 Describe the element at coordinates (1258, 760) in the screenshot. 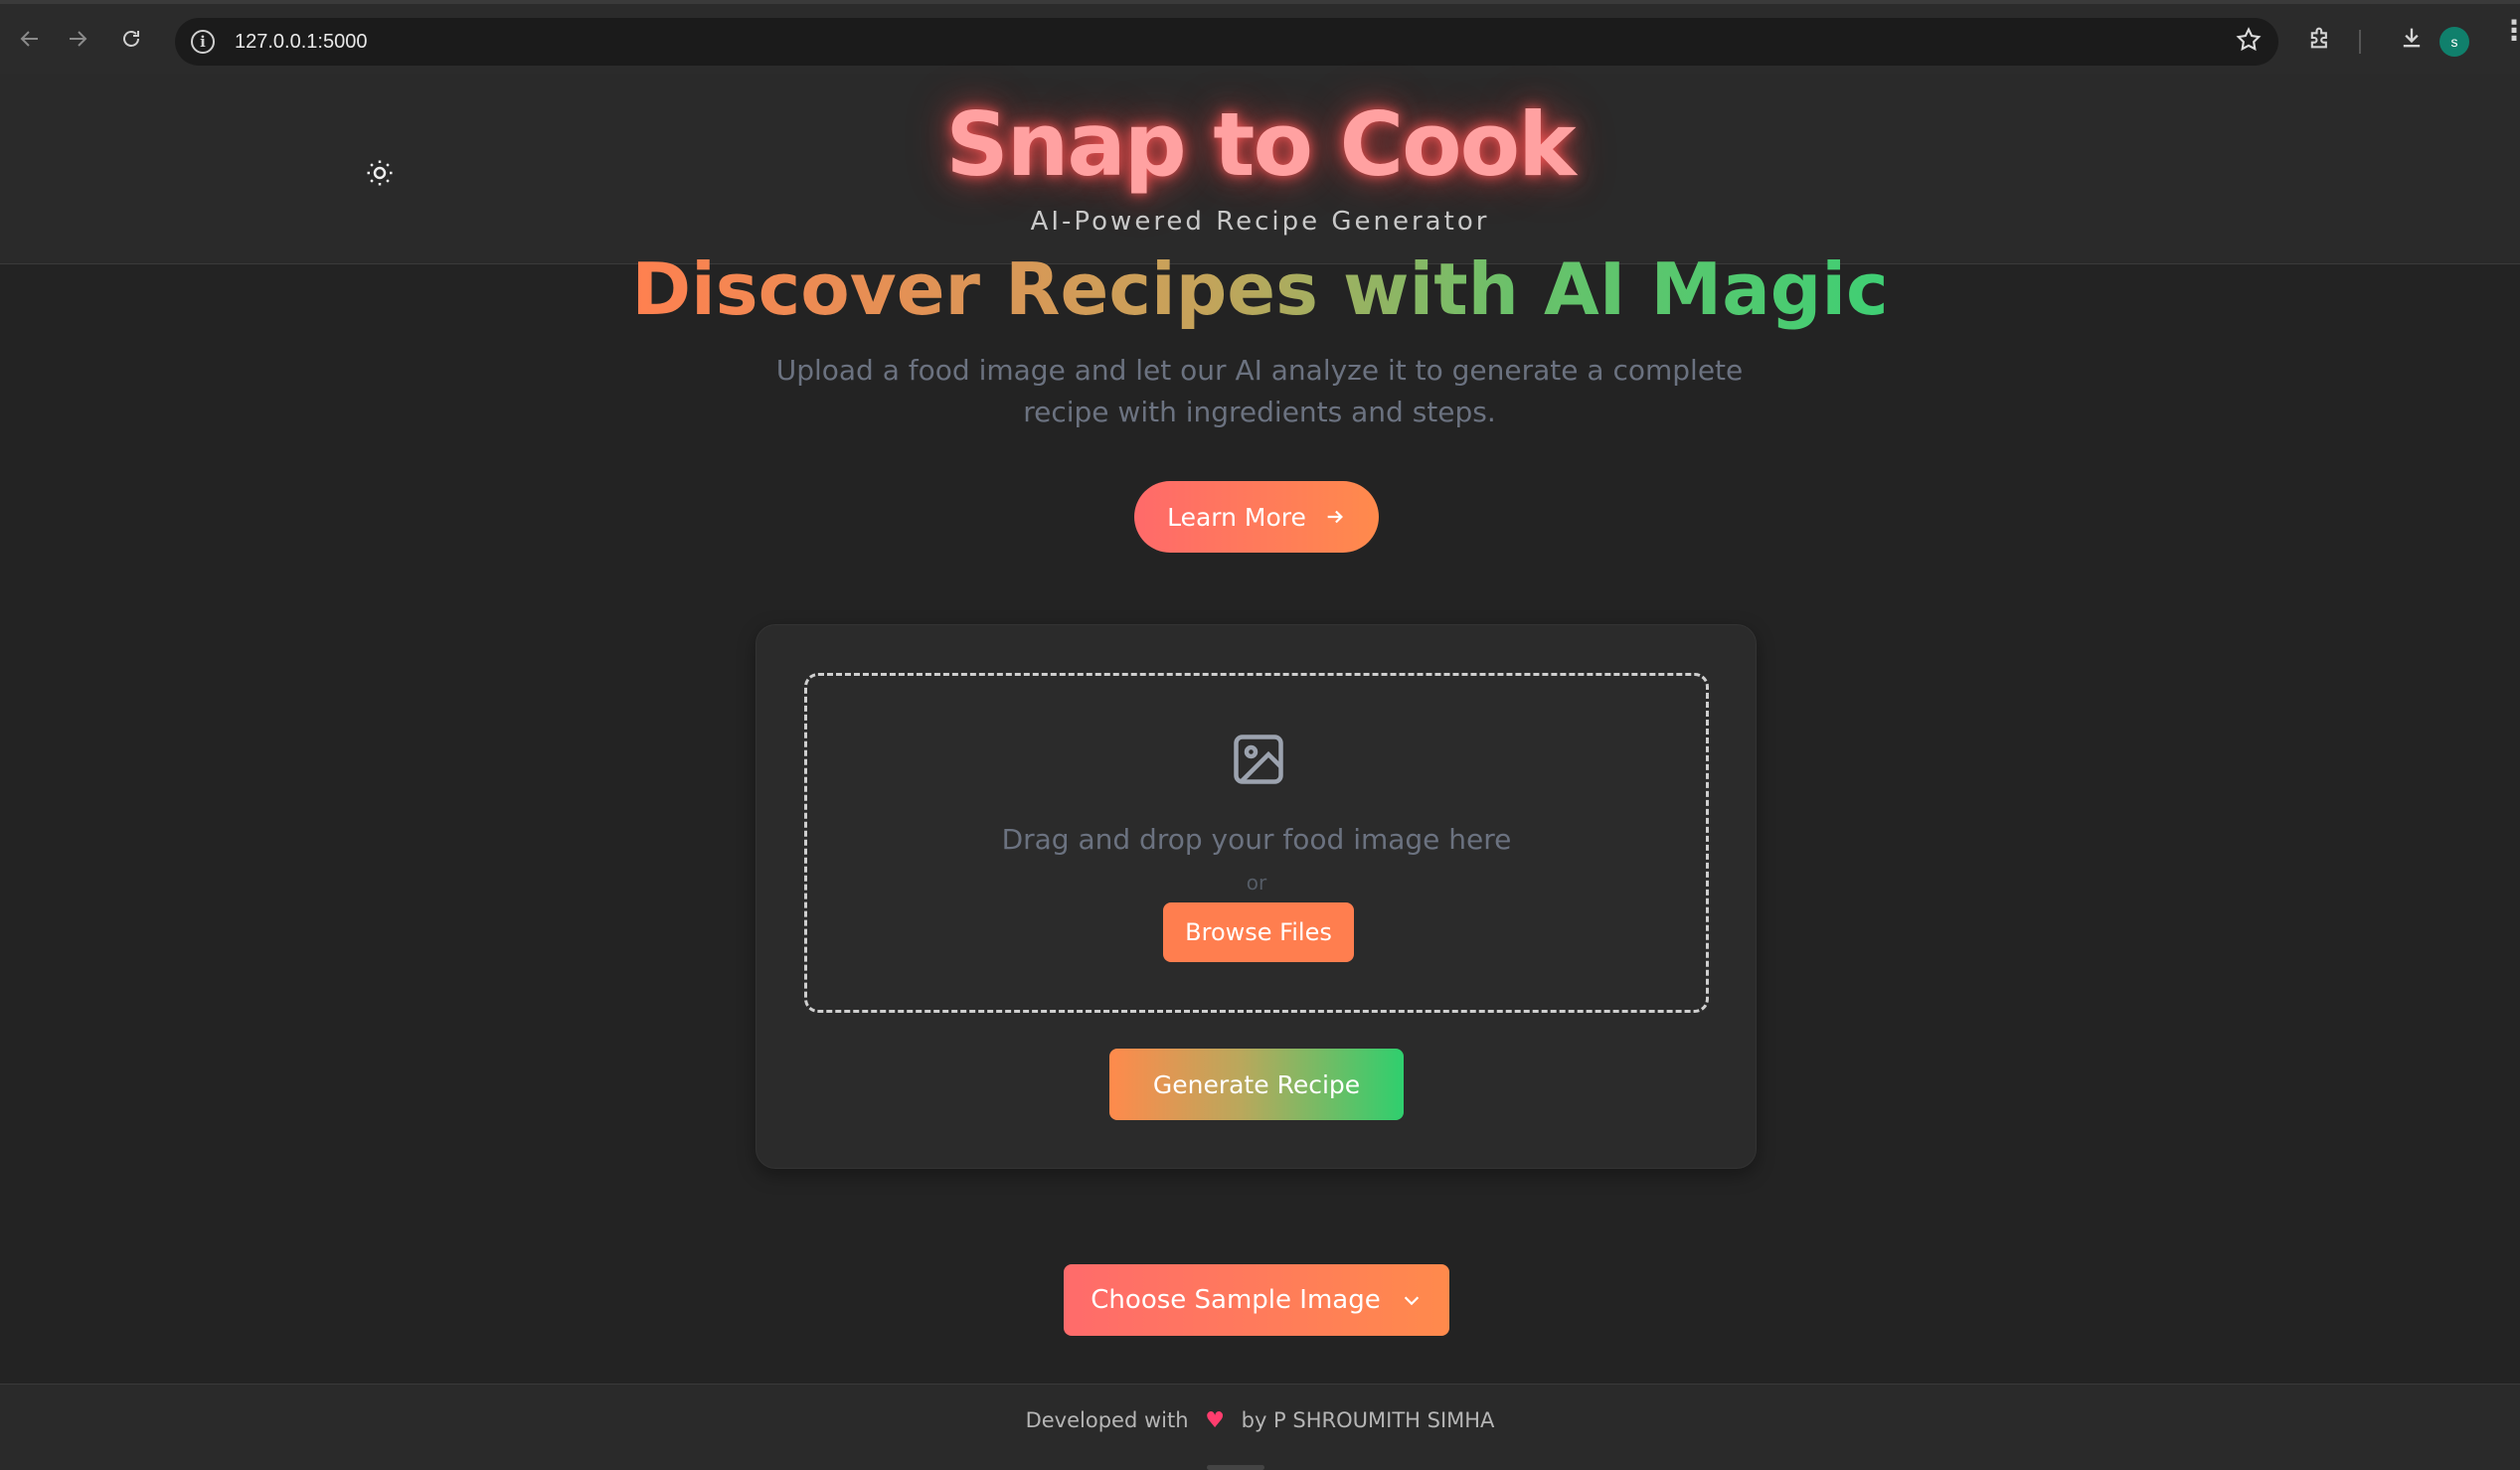

I see `image-icon` at that location.